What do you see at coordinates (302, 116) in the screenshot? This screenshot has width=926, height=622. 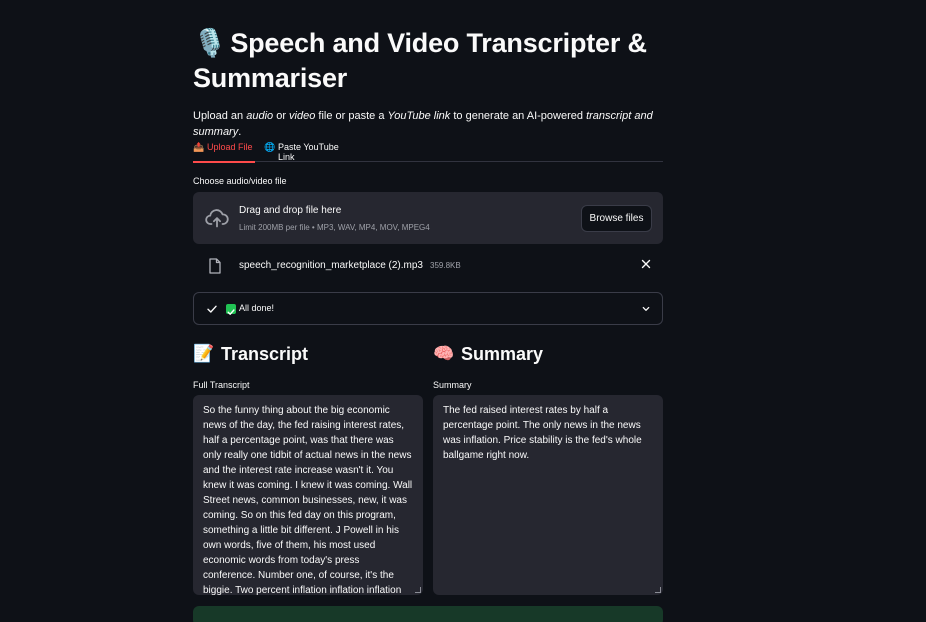 I see `subtitle-emphasis-video: video` at bounding box center [302, 116].